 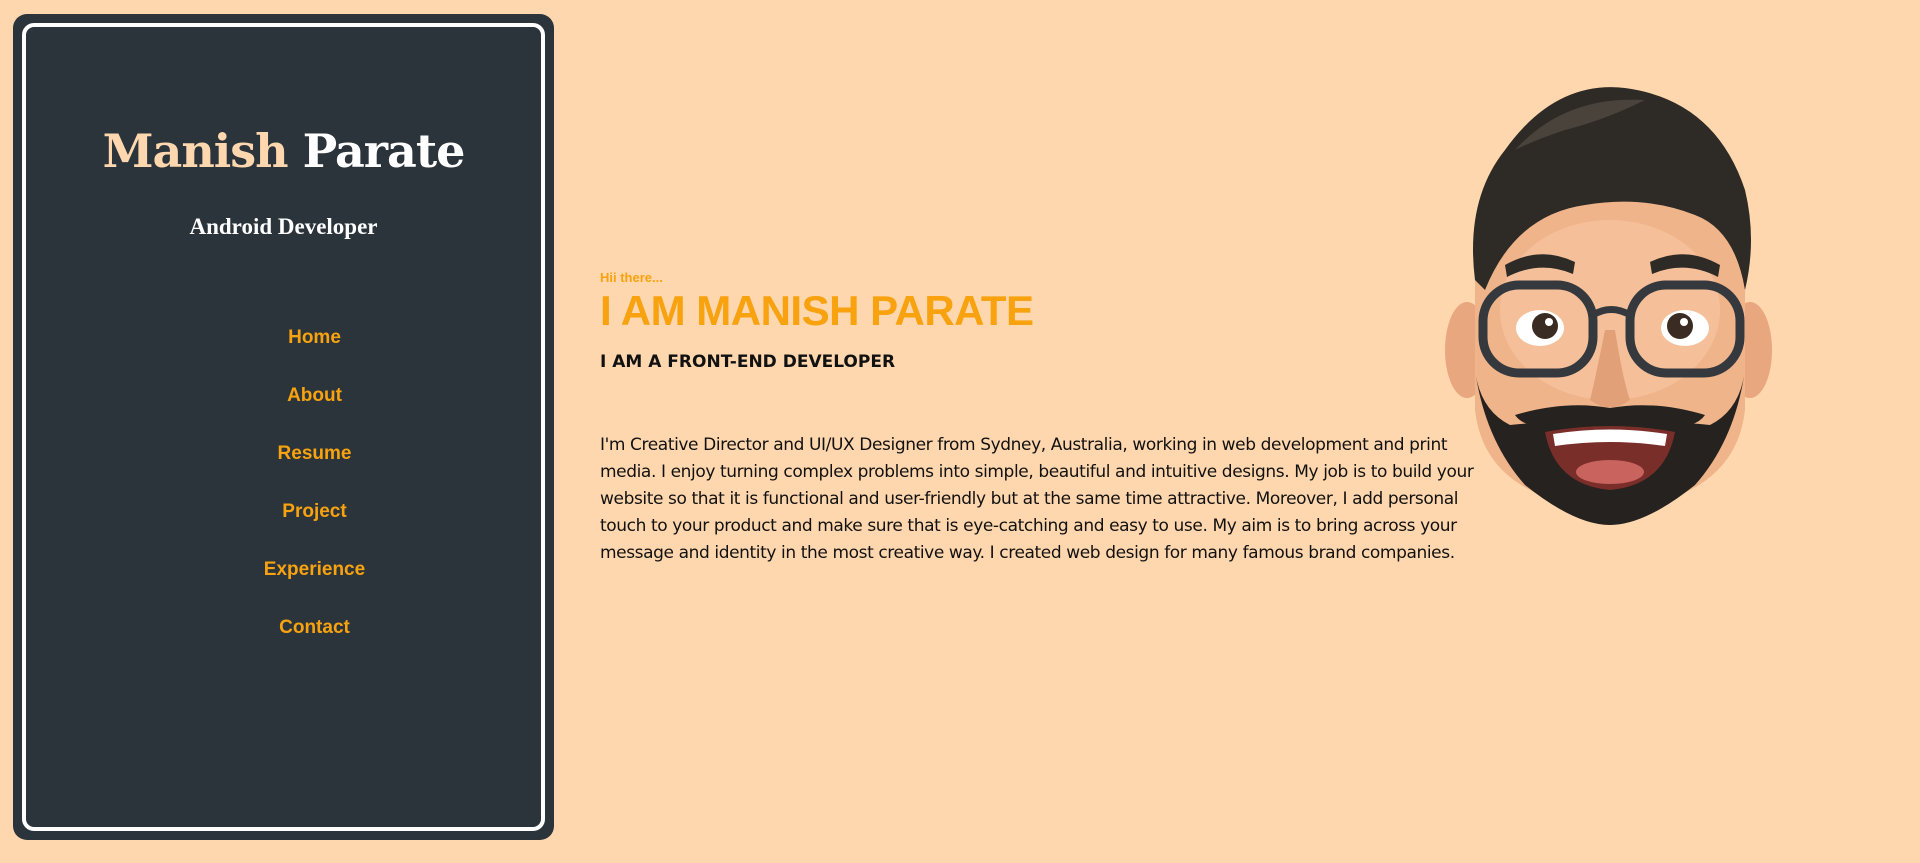 What do you see at coordinates (314, 627) in the screenshot?
I see `nav-link-contact: Contact` at bounding box center [314, 627].